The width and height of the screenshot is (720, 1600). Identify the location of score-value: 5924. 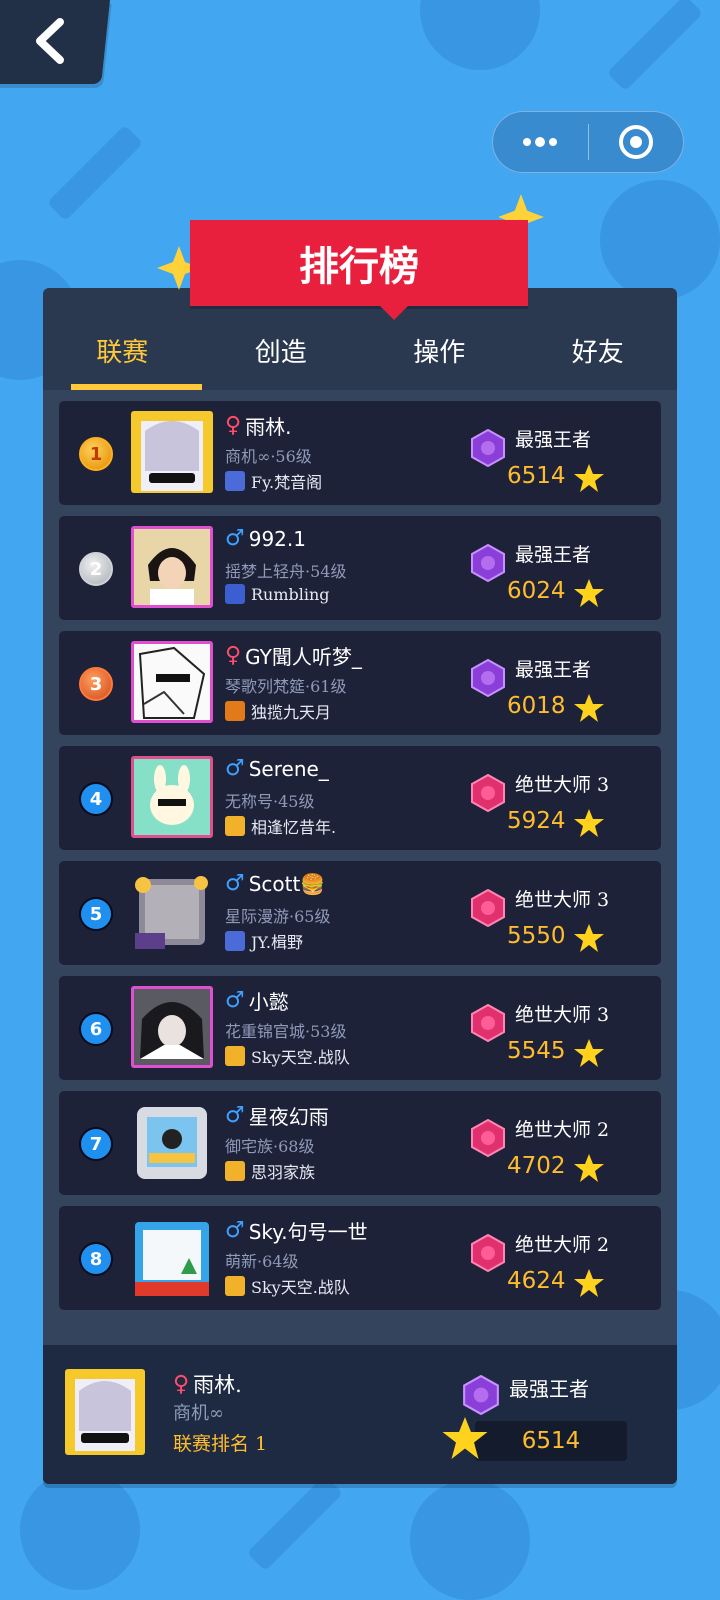
(536, 821).